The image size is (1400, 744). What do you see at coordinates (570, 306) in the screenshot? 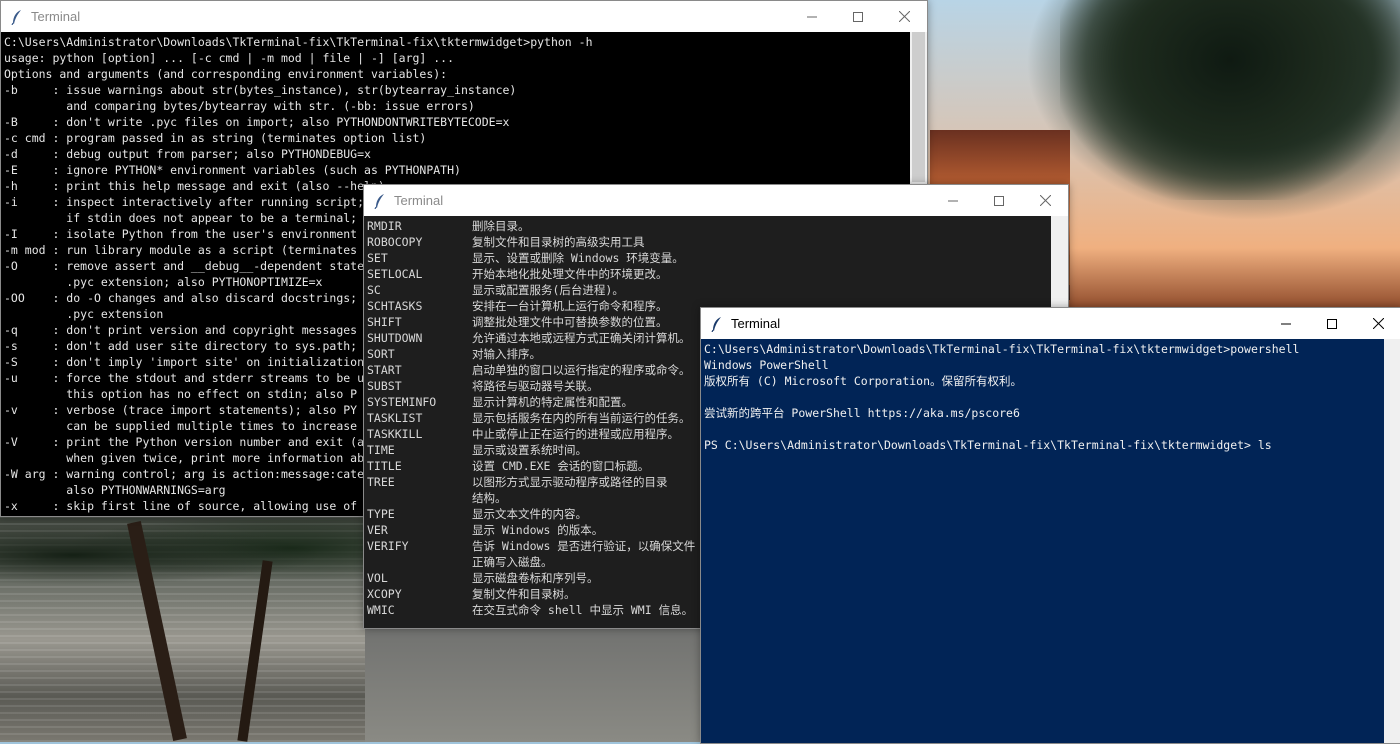
I see `command-description: 安排在一台计算机上运行命令和程序。` at bounding box center [570, 306].